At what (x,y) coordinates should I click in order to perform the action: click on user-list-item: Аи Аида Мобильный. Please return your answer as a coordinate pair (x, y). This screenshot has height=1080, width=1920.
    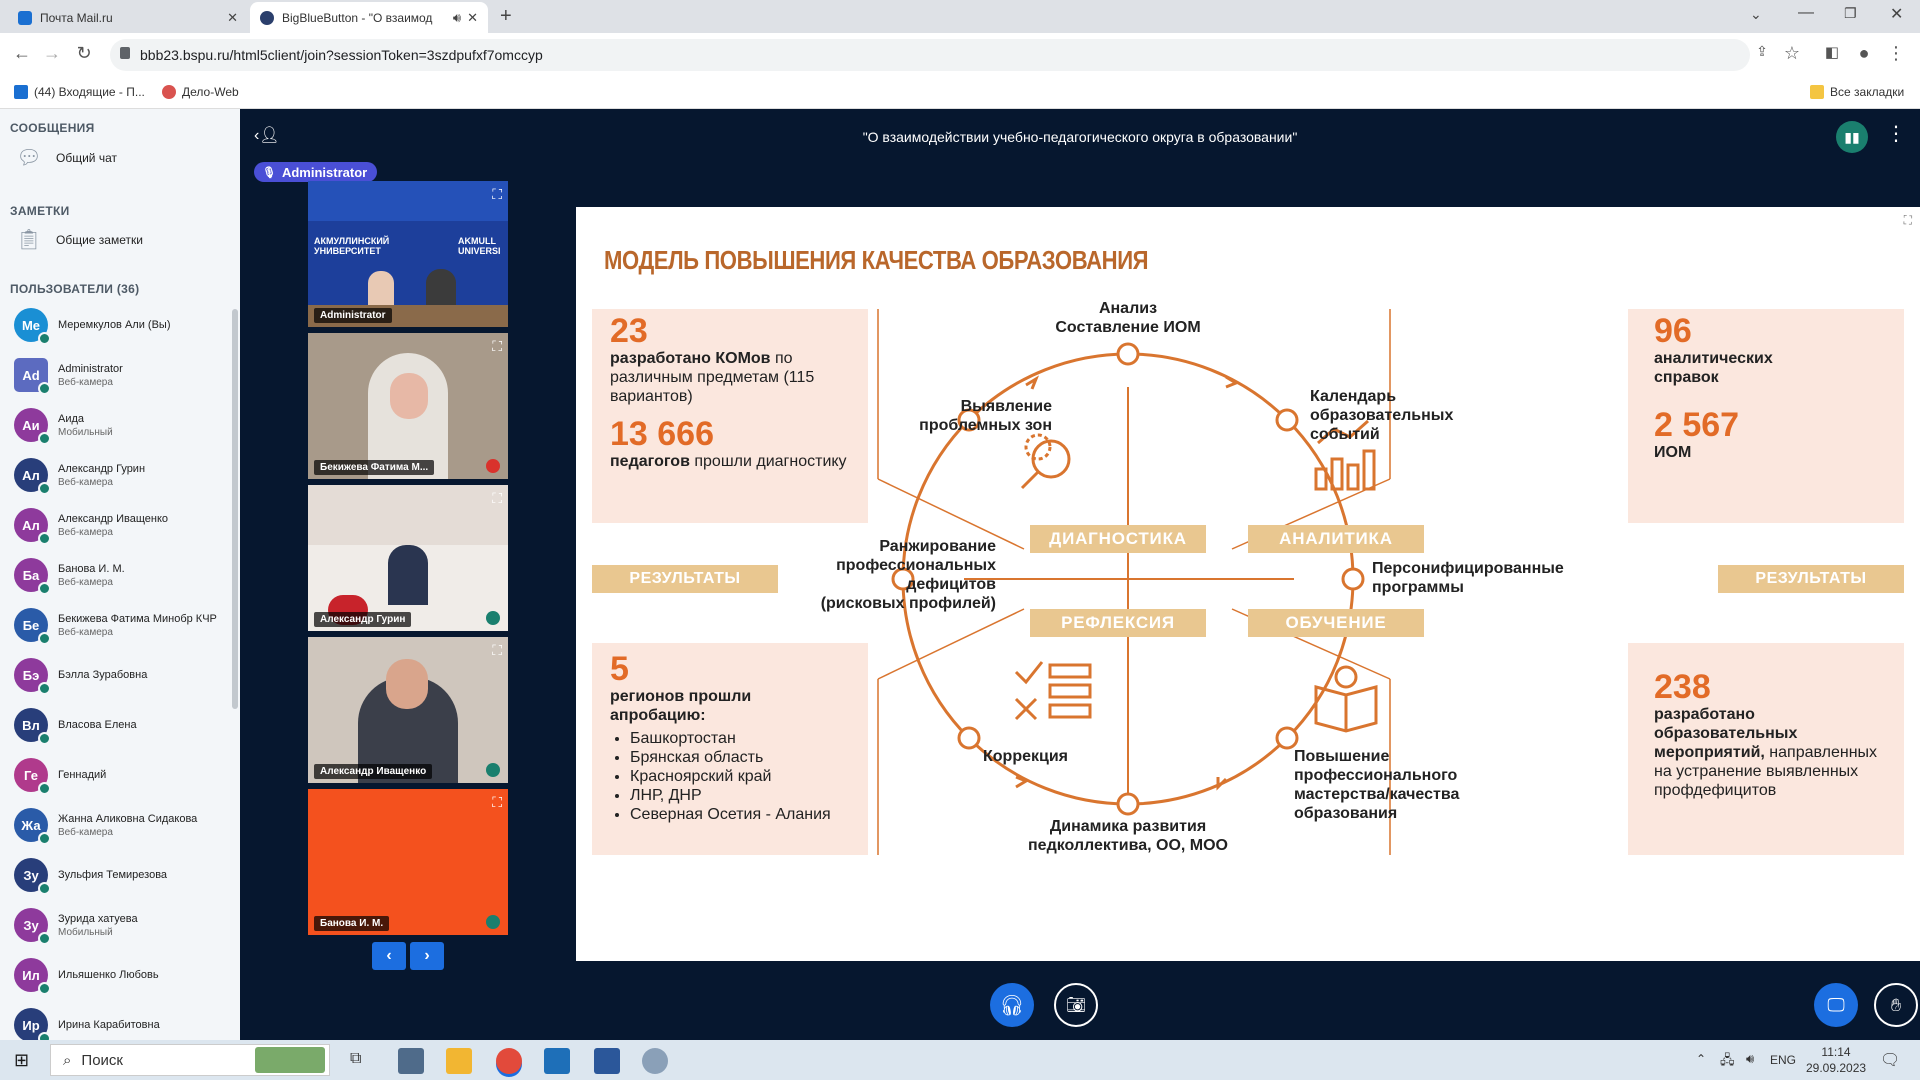
    Looking at the image, I should click on (121, 425).